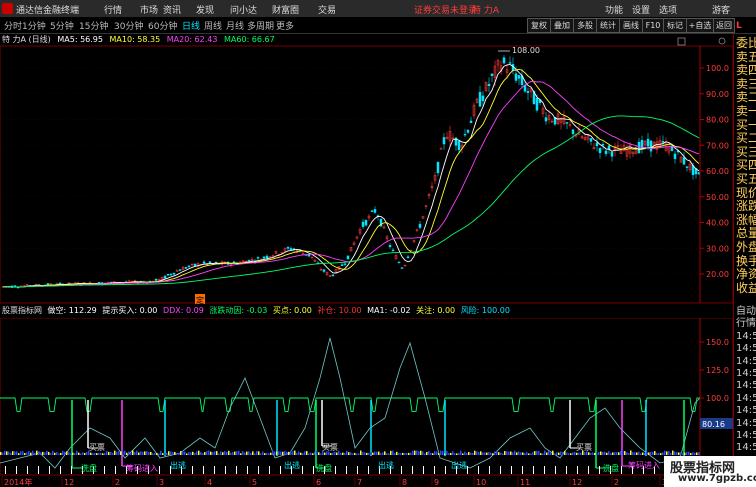 The height and width of the screenshot is (487, 756). What do you see at coordinates (675, 25) in the screenshot?
I see `biaoji-button: 标记` at bounding box center [675, 25].